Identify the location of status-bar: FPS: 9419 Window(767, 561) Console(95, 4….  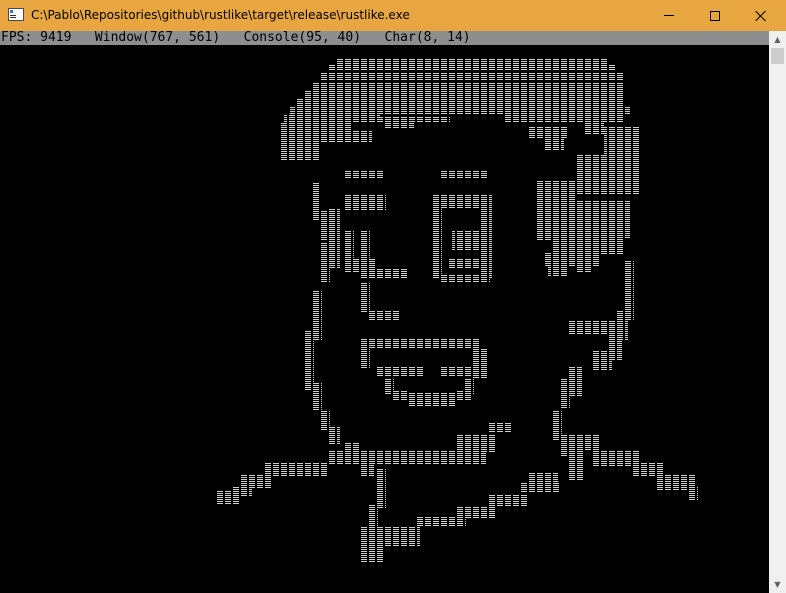
(384, 38).